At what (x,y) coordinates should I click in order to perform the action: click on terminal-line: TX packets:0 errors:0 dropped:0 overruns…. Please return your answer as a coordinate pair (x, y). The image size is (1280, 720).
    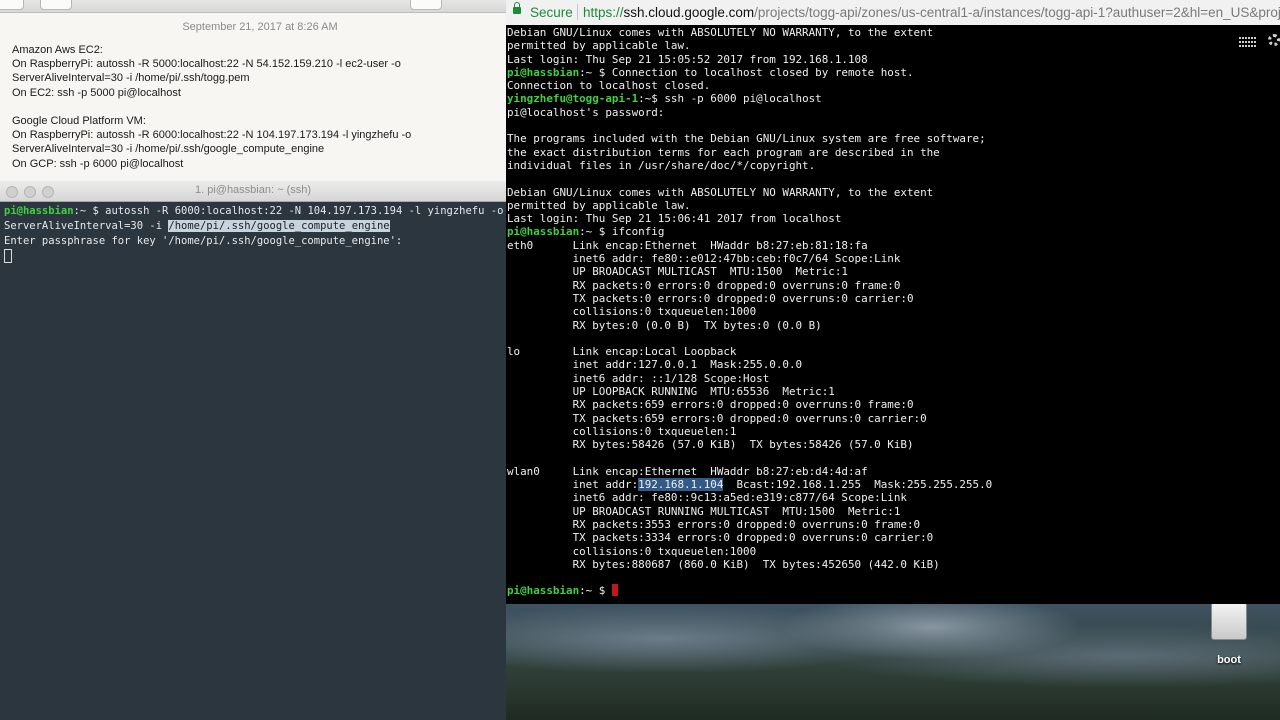
    Looking at the image, I should click on (867, 298).